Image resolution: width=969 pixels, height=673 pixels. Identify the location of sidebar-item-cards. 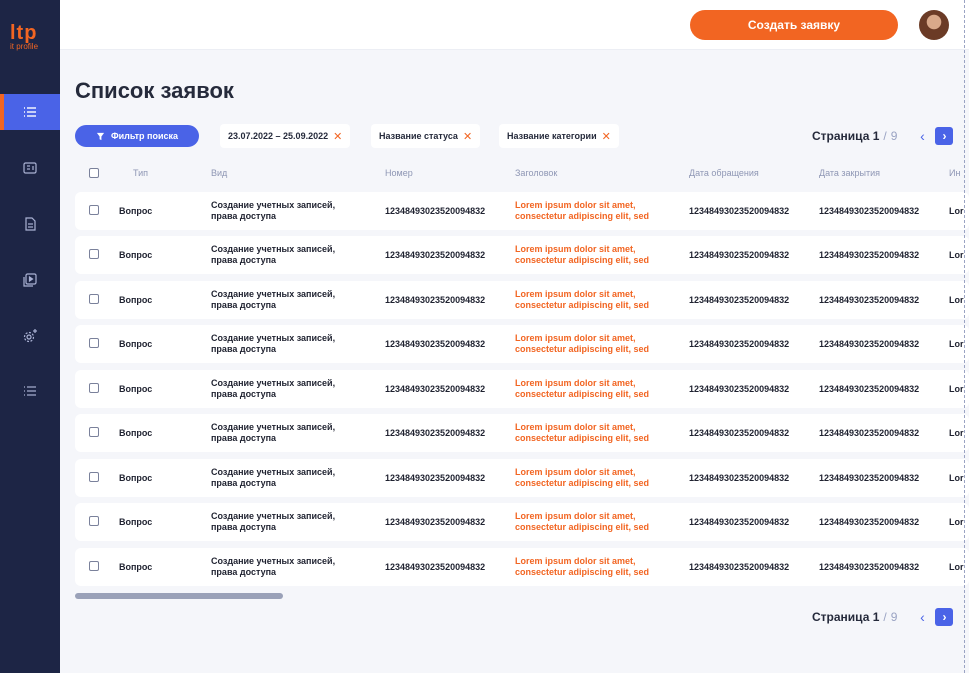
(30, 168).